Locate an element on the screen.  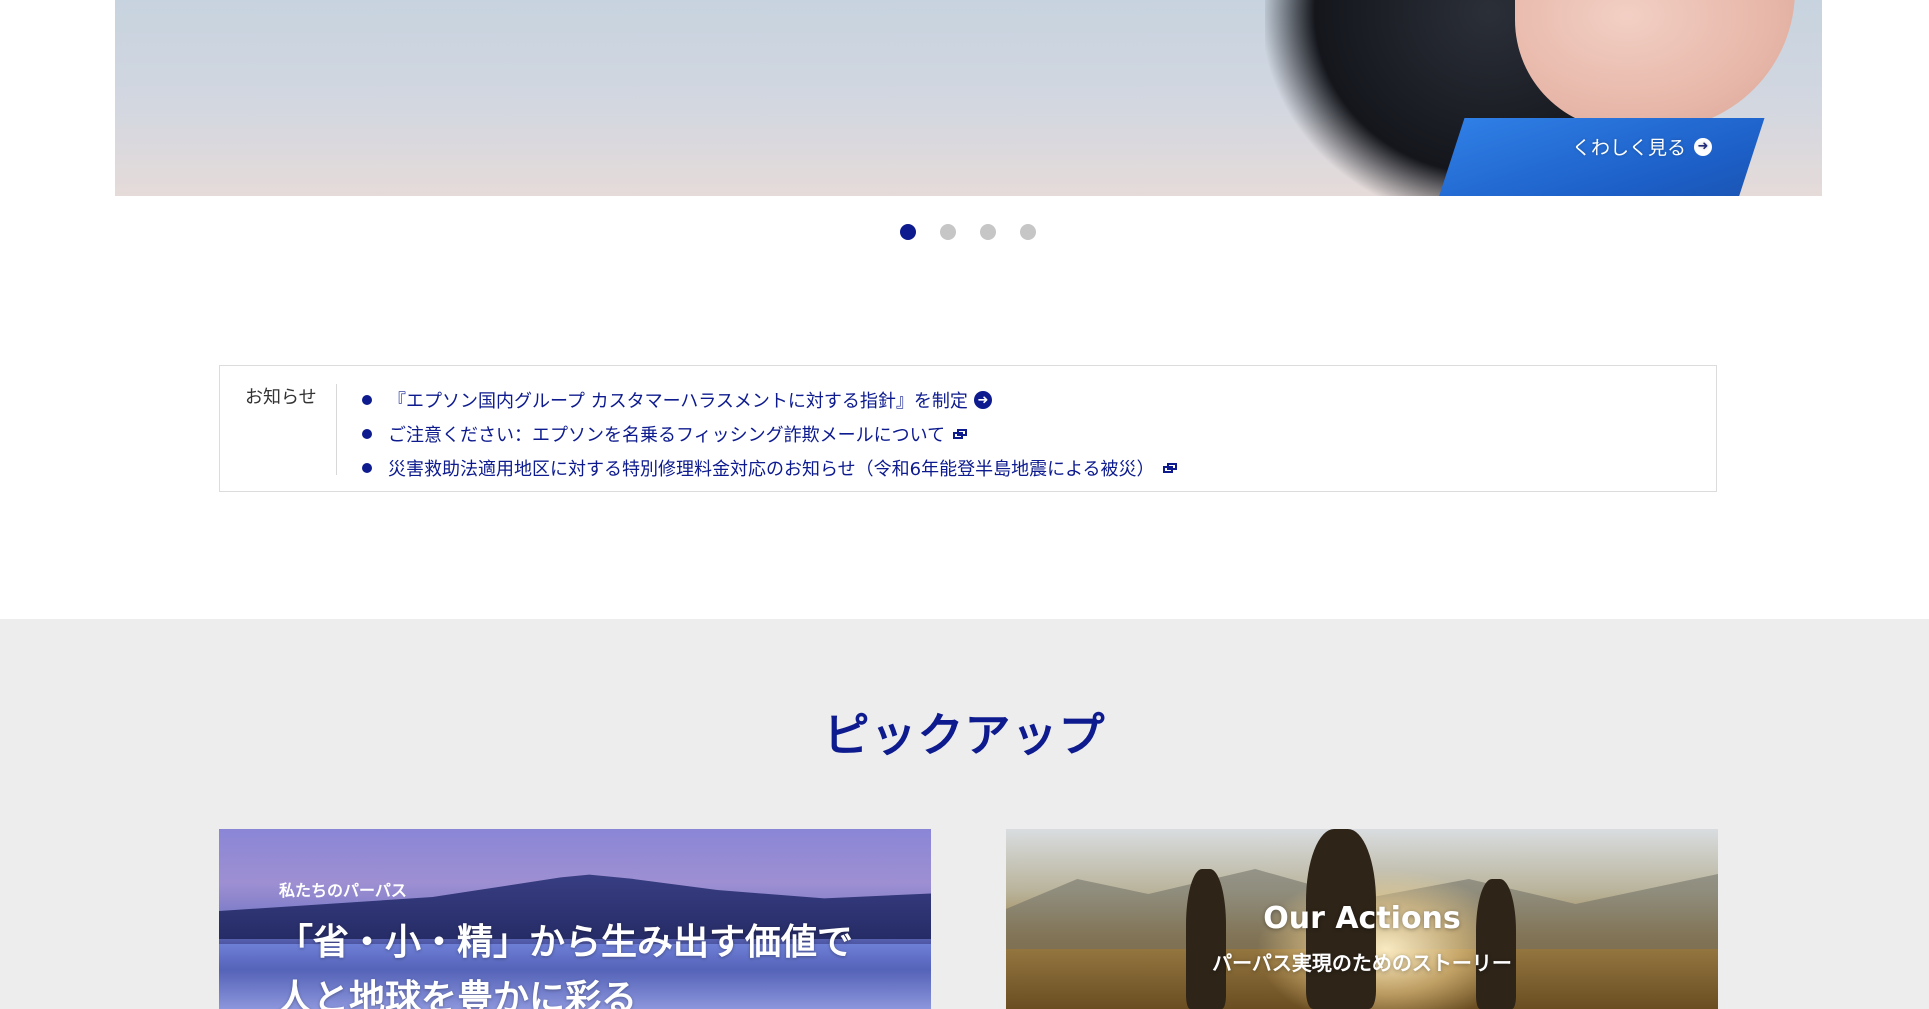
carousel-pagination is located at coordinates (968, 232).